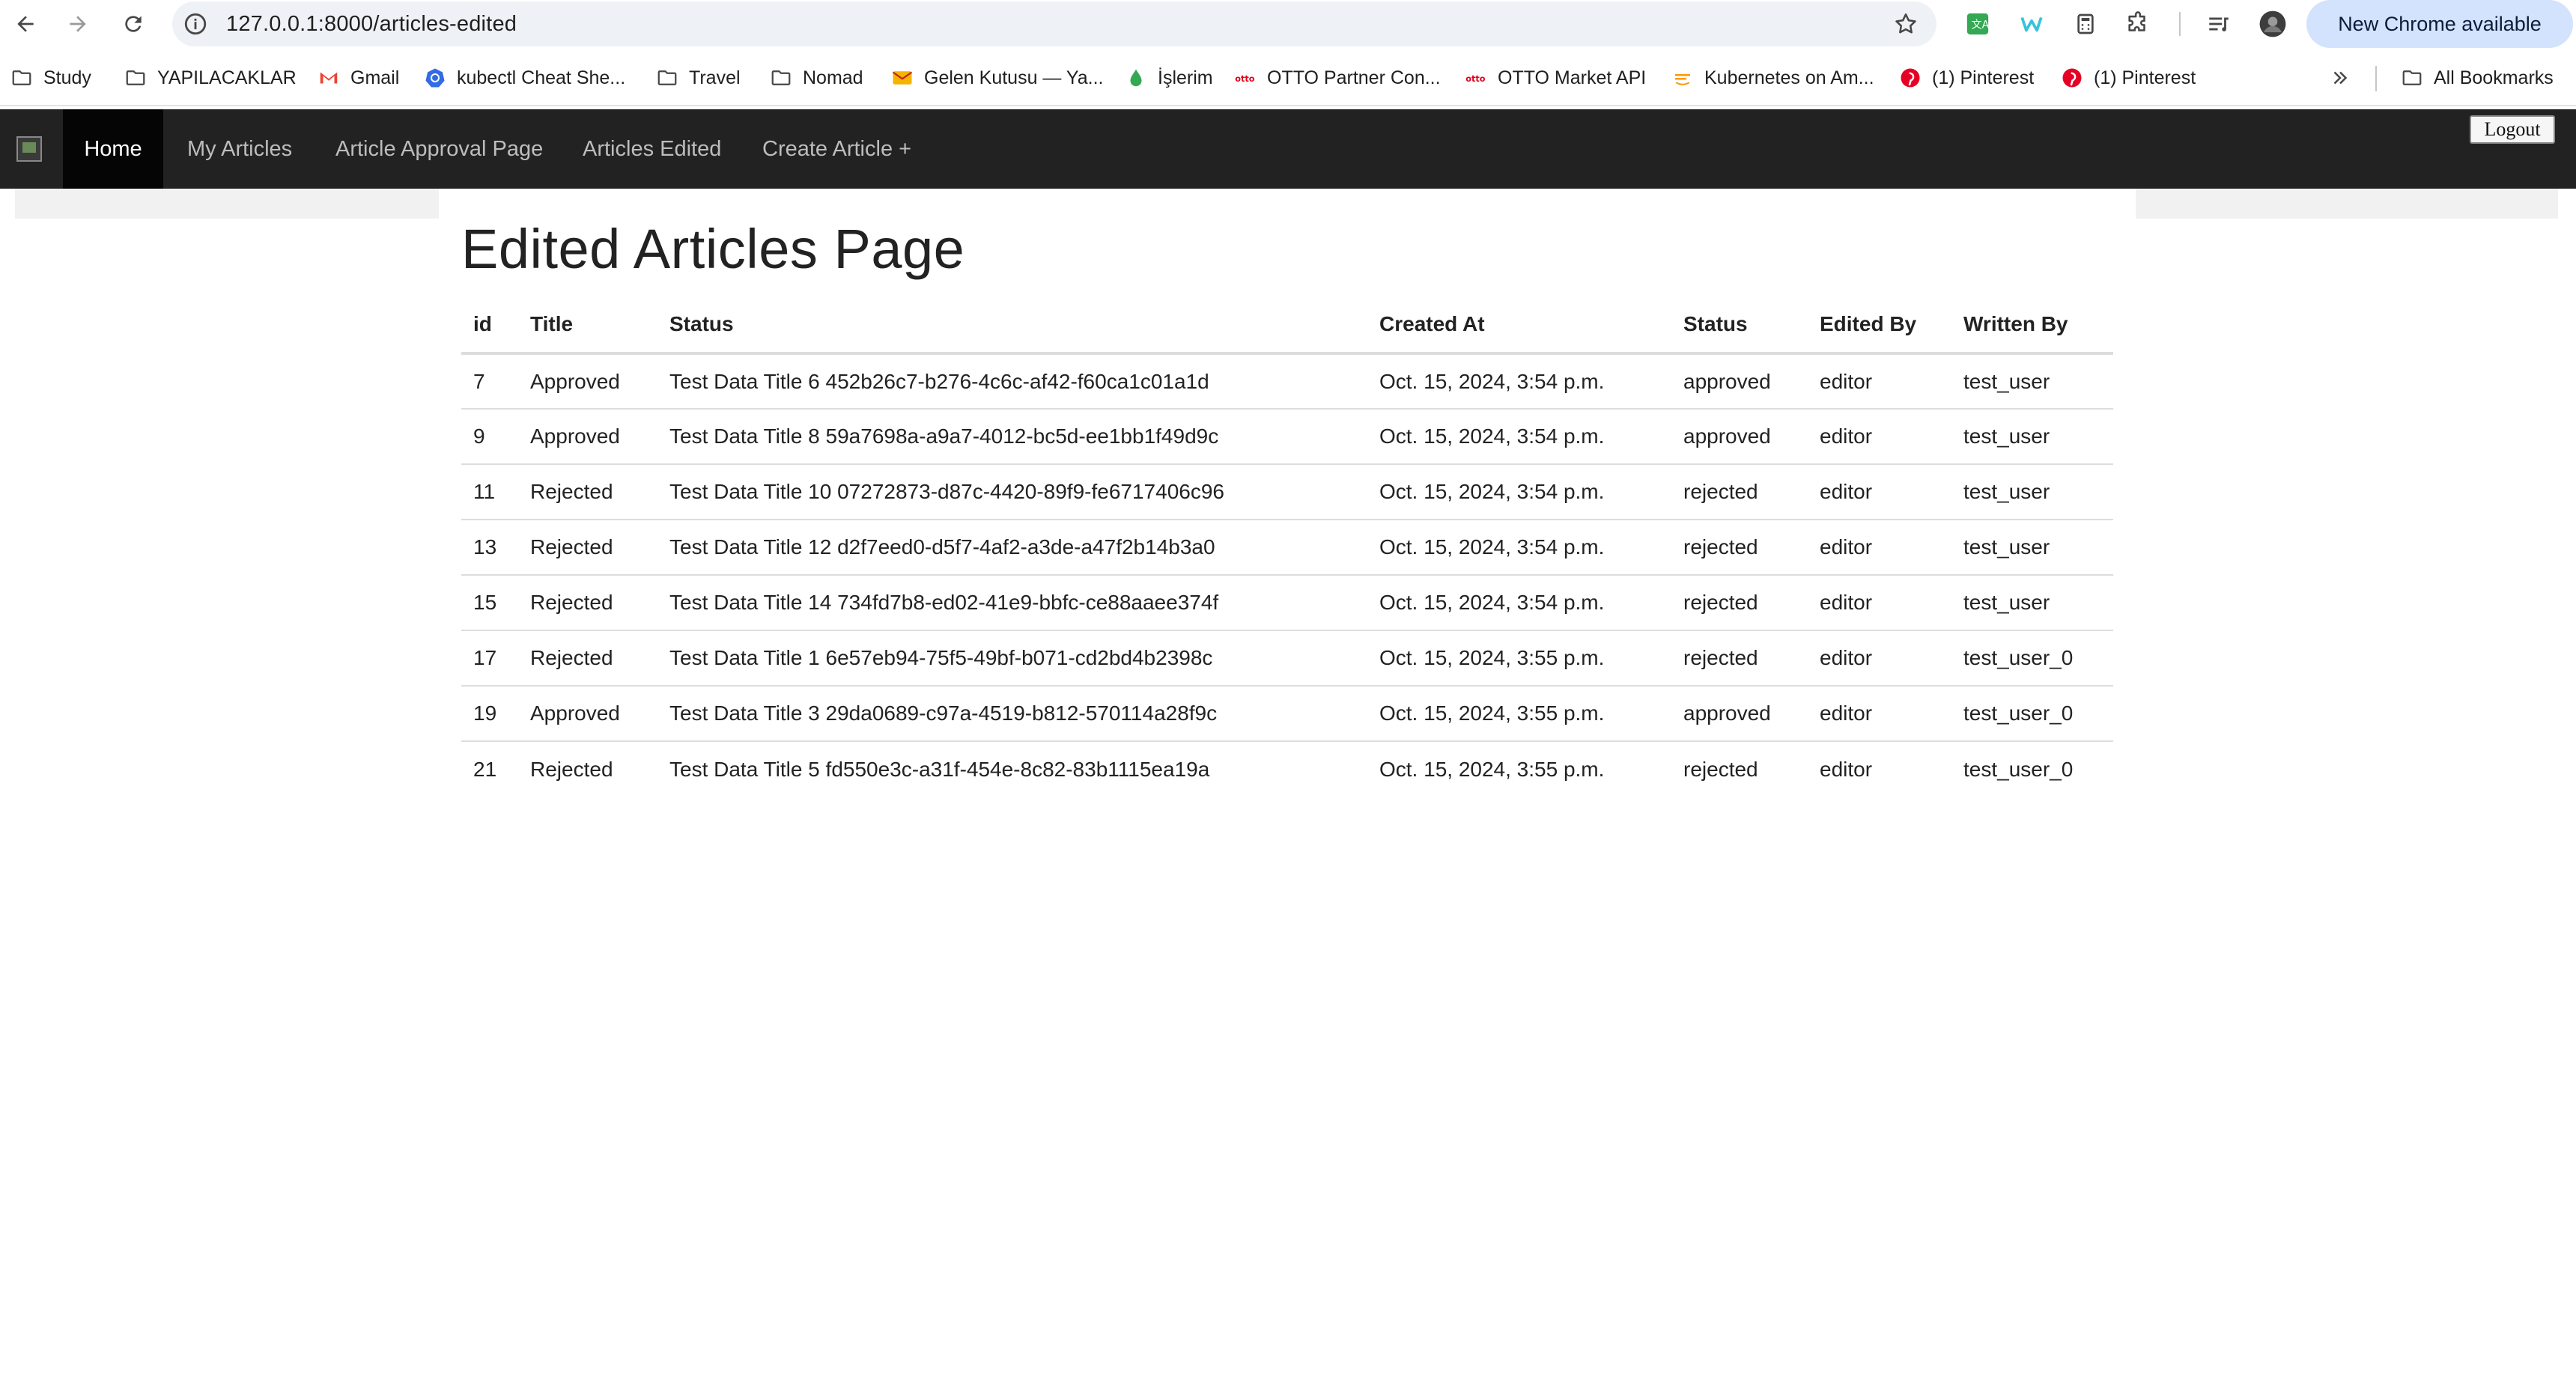 The width and height of the screenshot is (2576, 1394). What do you see at coordinates (1910, 78) in the screenshot?
I see `pinterest-icon` at bounding box center [1910, 78].